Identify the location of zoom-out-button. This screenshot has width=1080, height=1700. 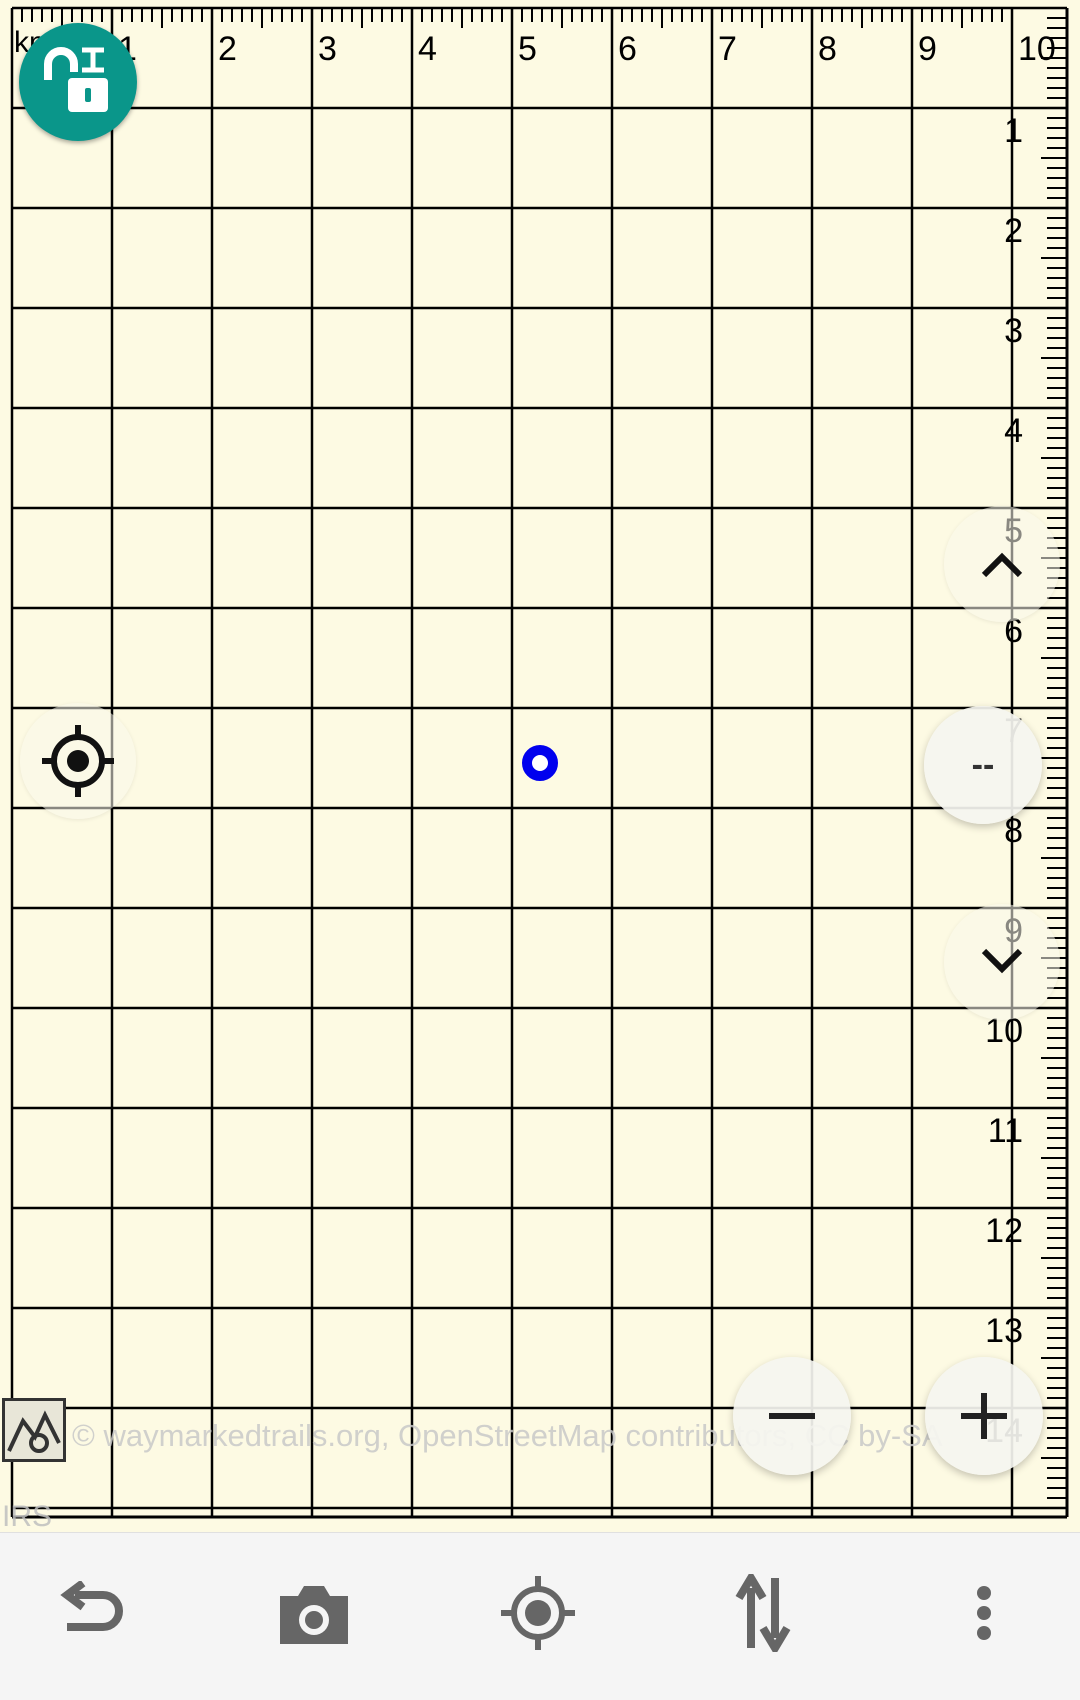
(792, 1416).